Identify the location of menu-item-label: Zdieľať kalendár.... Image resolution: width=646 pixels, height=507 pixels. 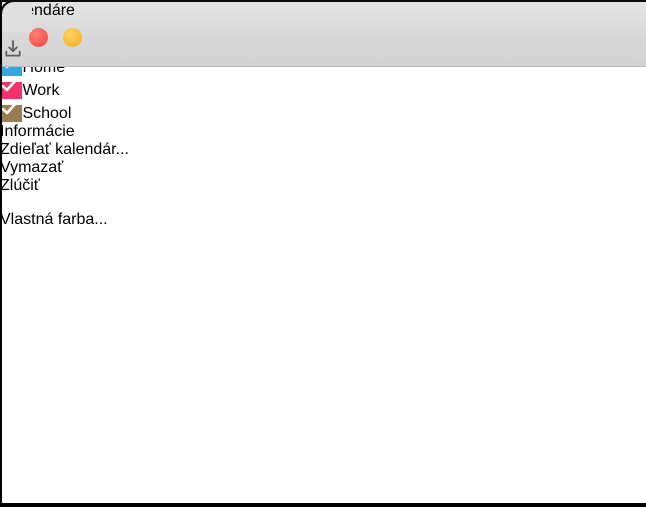
(64, 149).